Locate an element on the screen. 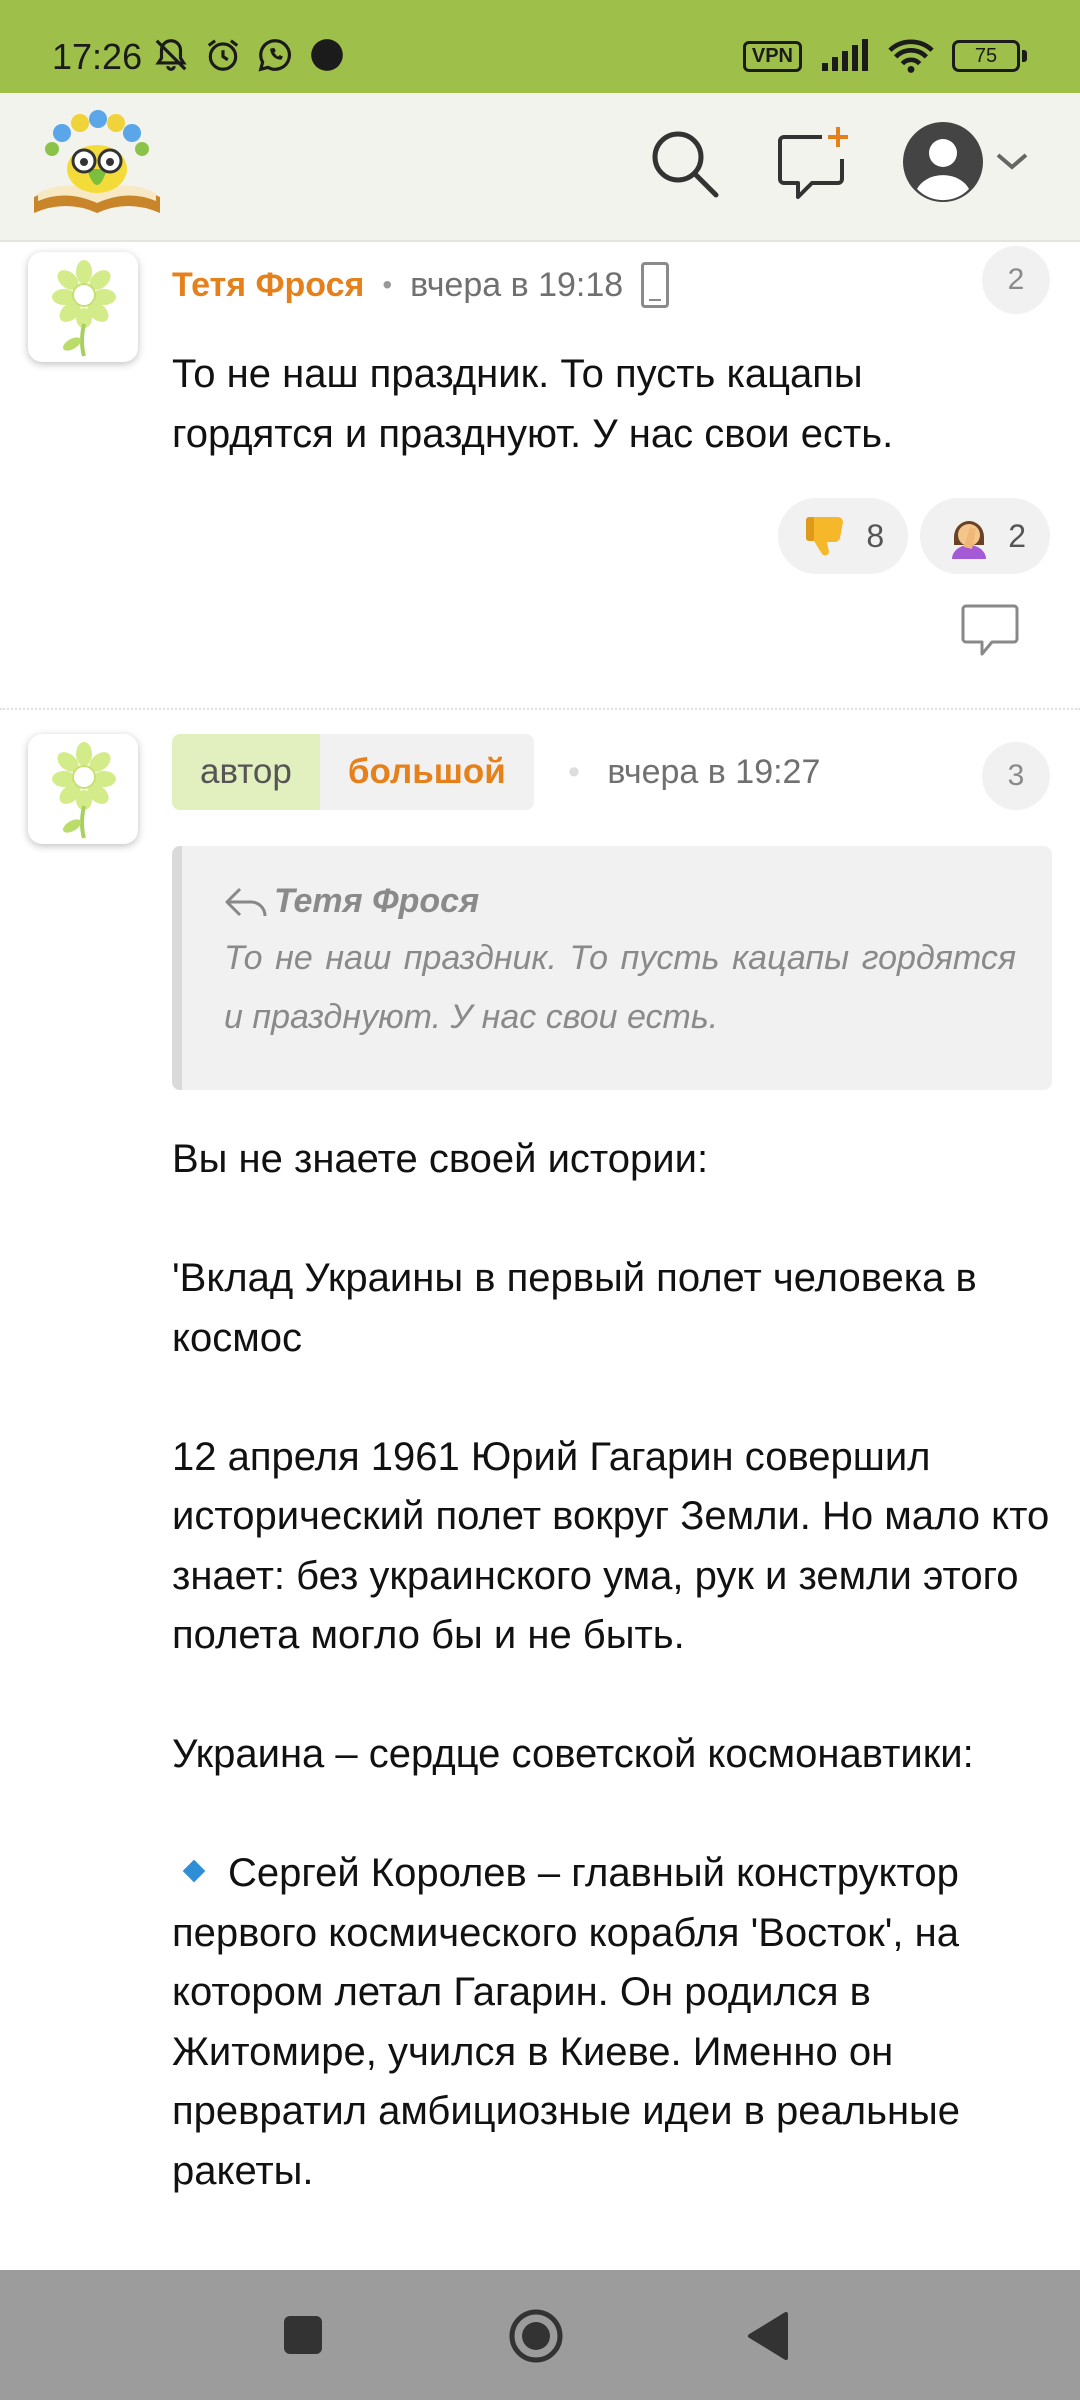 Image resolution: width=1080 pixels, height=2400 pixels. search-button is located at coordinates (684, 163).